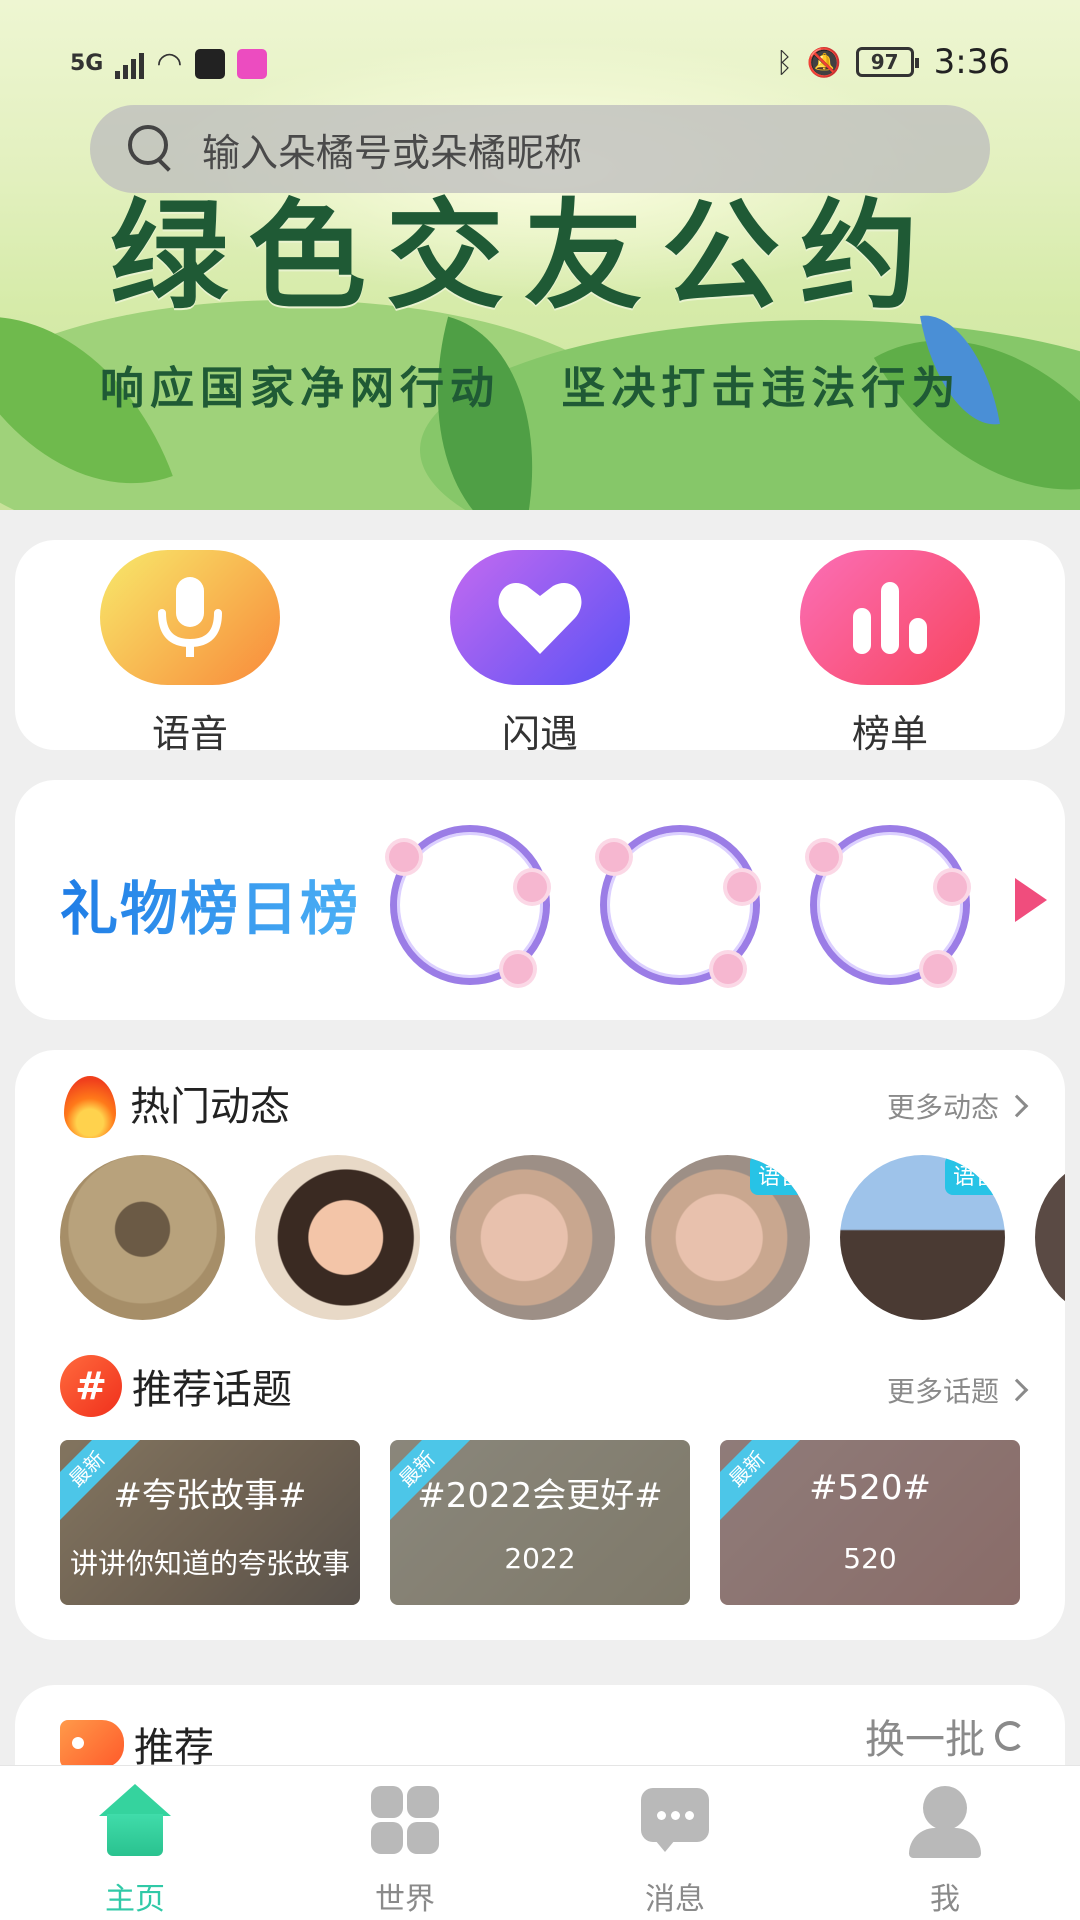 This screenshot has width=1080, height=1920. What do you see at coordinates (209, 63) in the screenshot?
I see `soul-app-icon` at bounding box center [209, 63].